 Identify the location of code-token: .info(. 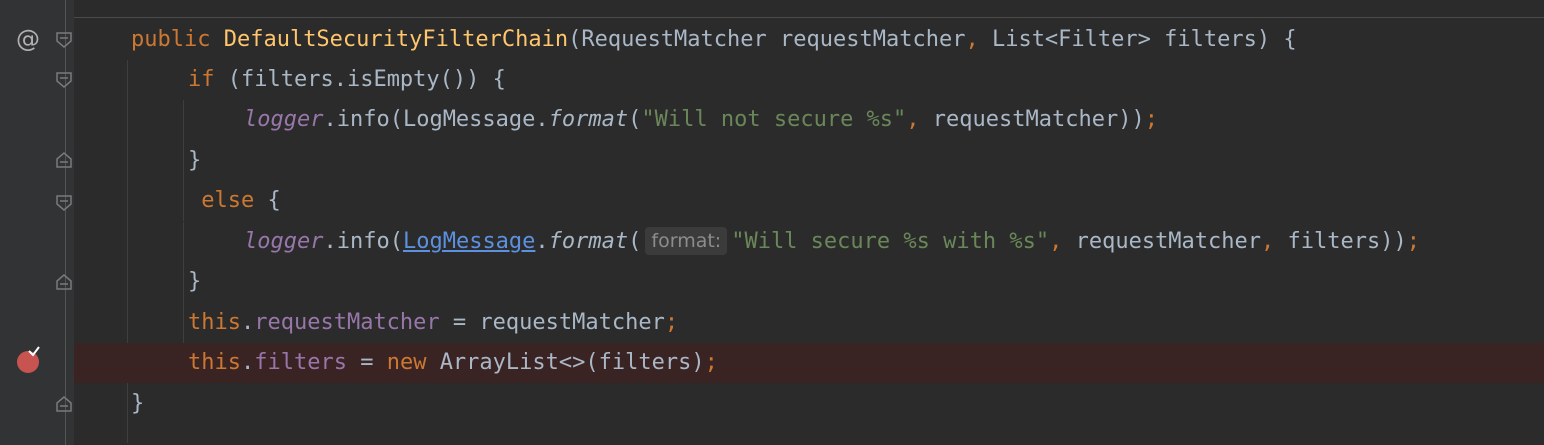
(363, 241).